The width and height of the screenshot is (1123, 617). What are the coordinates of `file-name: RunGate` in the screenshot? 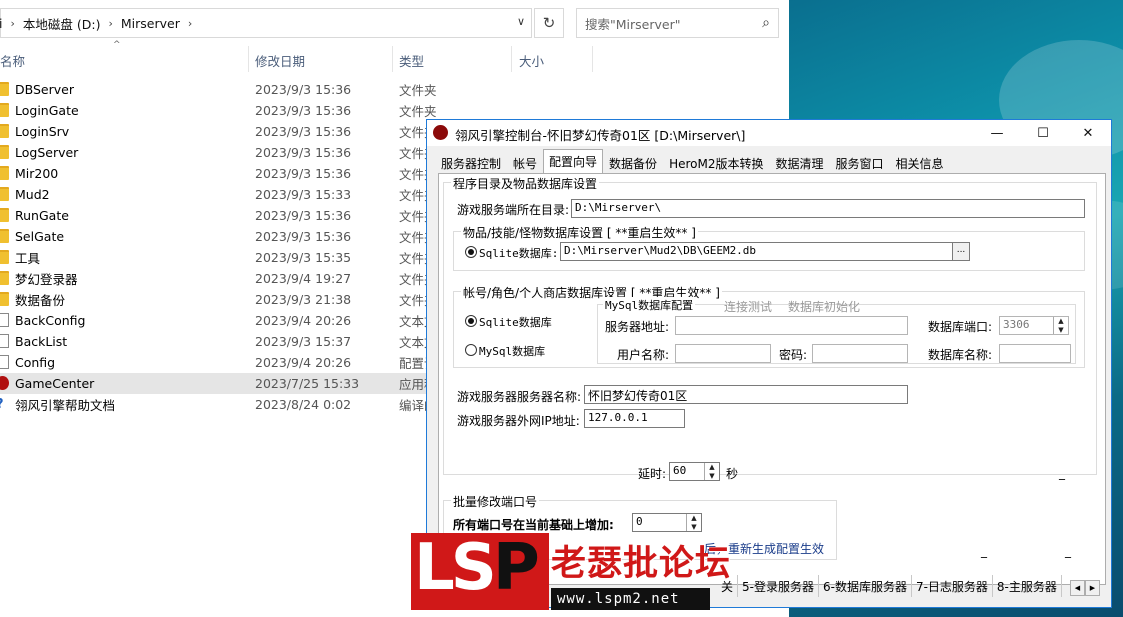 It's located at (42, 215).